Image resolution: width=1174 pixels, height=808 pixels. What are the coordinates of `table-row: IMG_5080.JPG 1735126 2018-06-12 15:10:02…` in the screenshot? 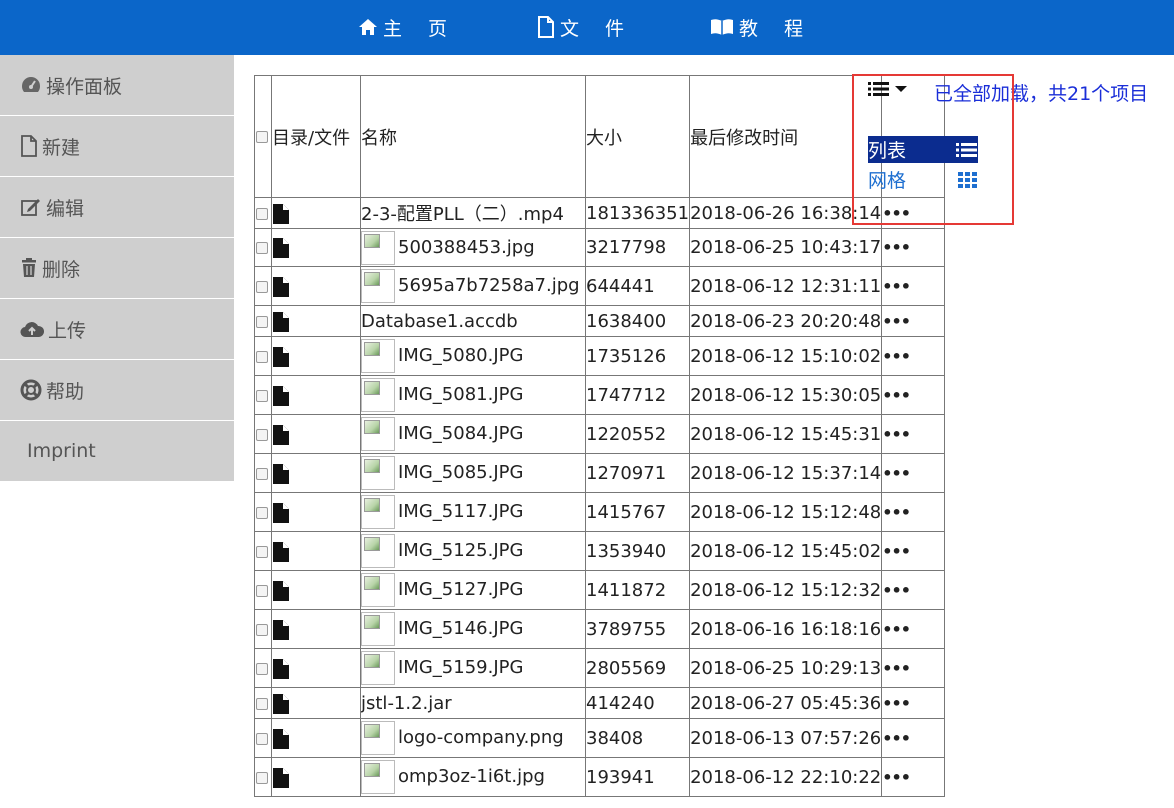 It's located at (600, 356).